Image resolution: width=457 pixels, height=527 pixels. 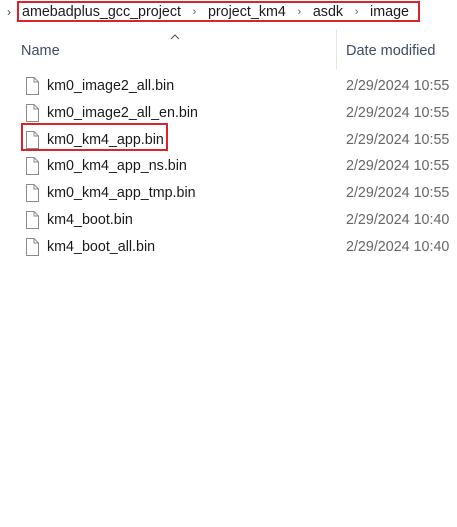 I want to click on file-name: km0_image2_all_en.bin, so click(x=123, y=112).